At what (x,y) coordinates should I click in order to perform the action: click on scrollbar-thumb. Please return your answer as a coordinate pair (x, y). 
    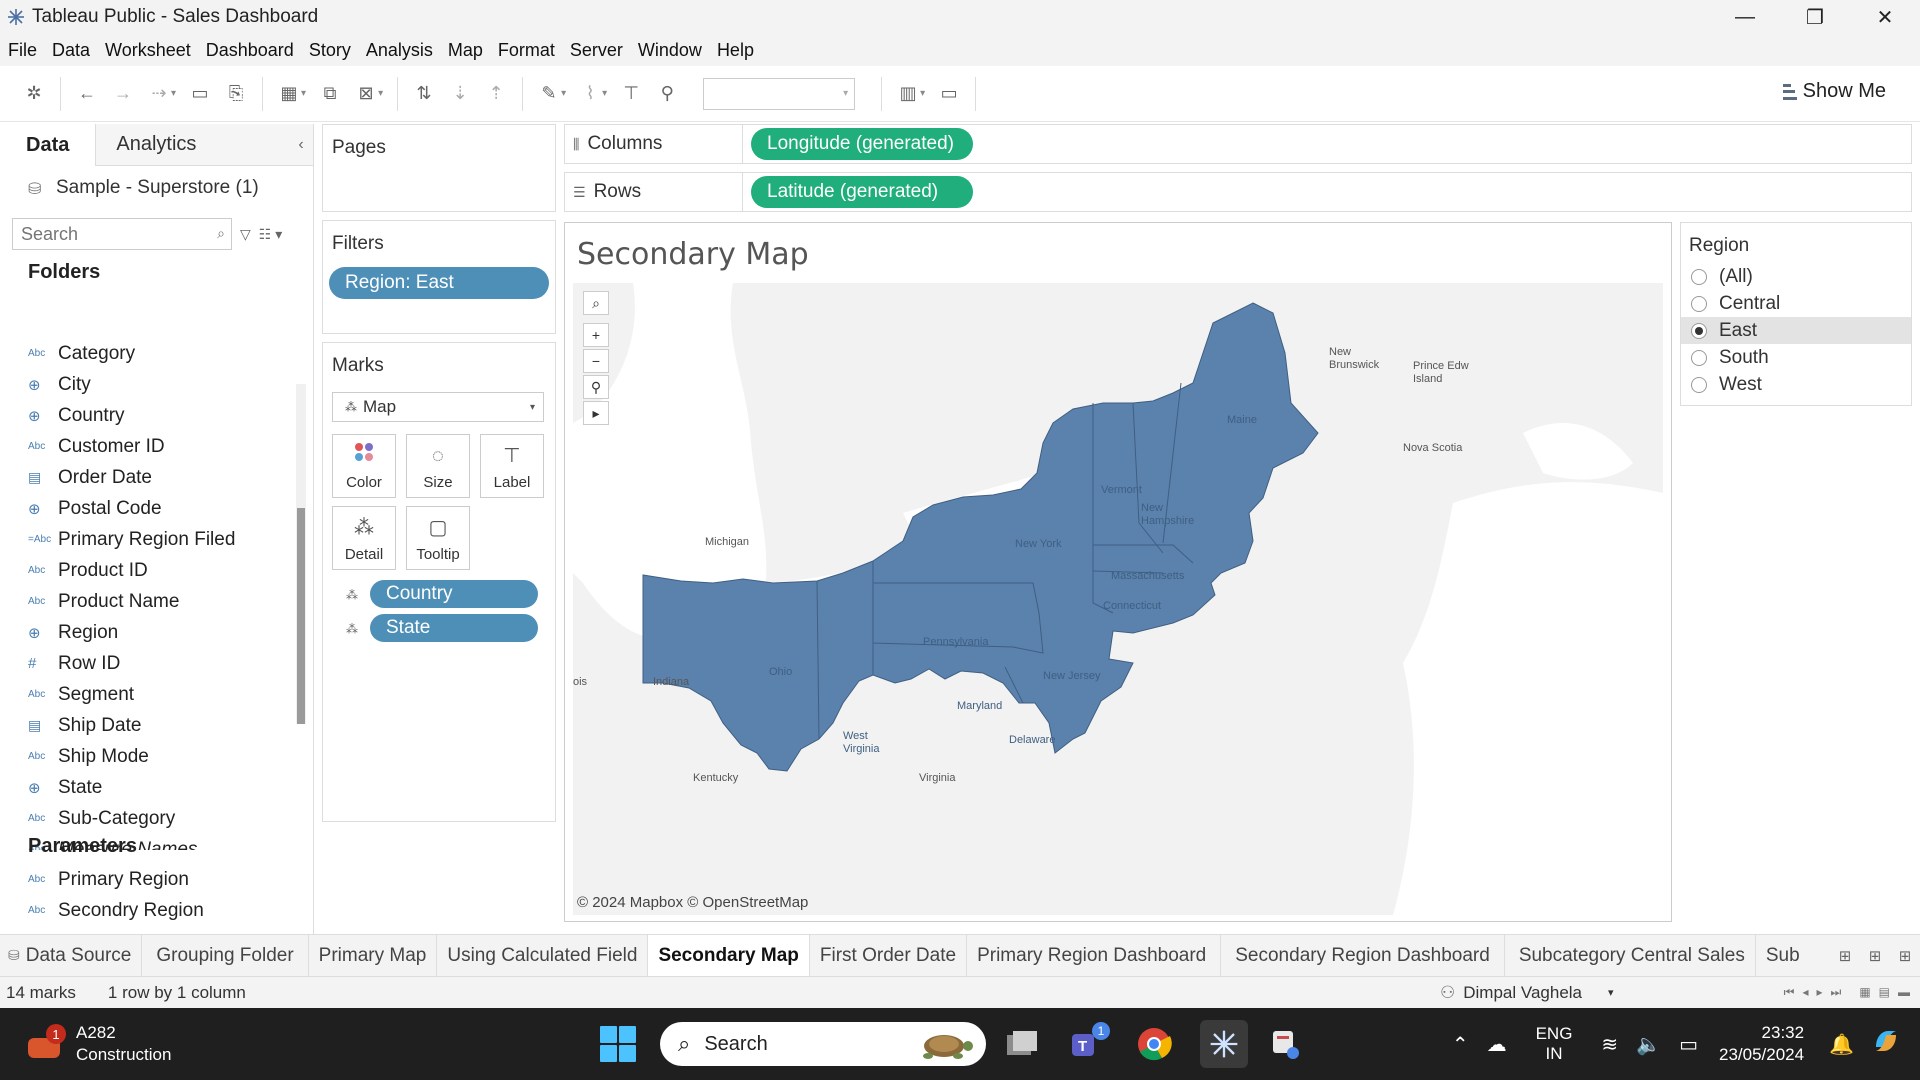
    Looking at the image, I should click on (301, 616).